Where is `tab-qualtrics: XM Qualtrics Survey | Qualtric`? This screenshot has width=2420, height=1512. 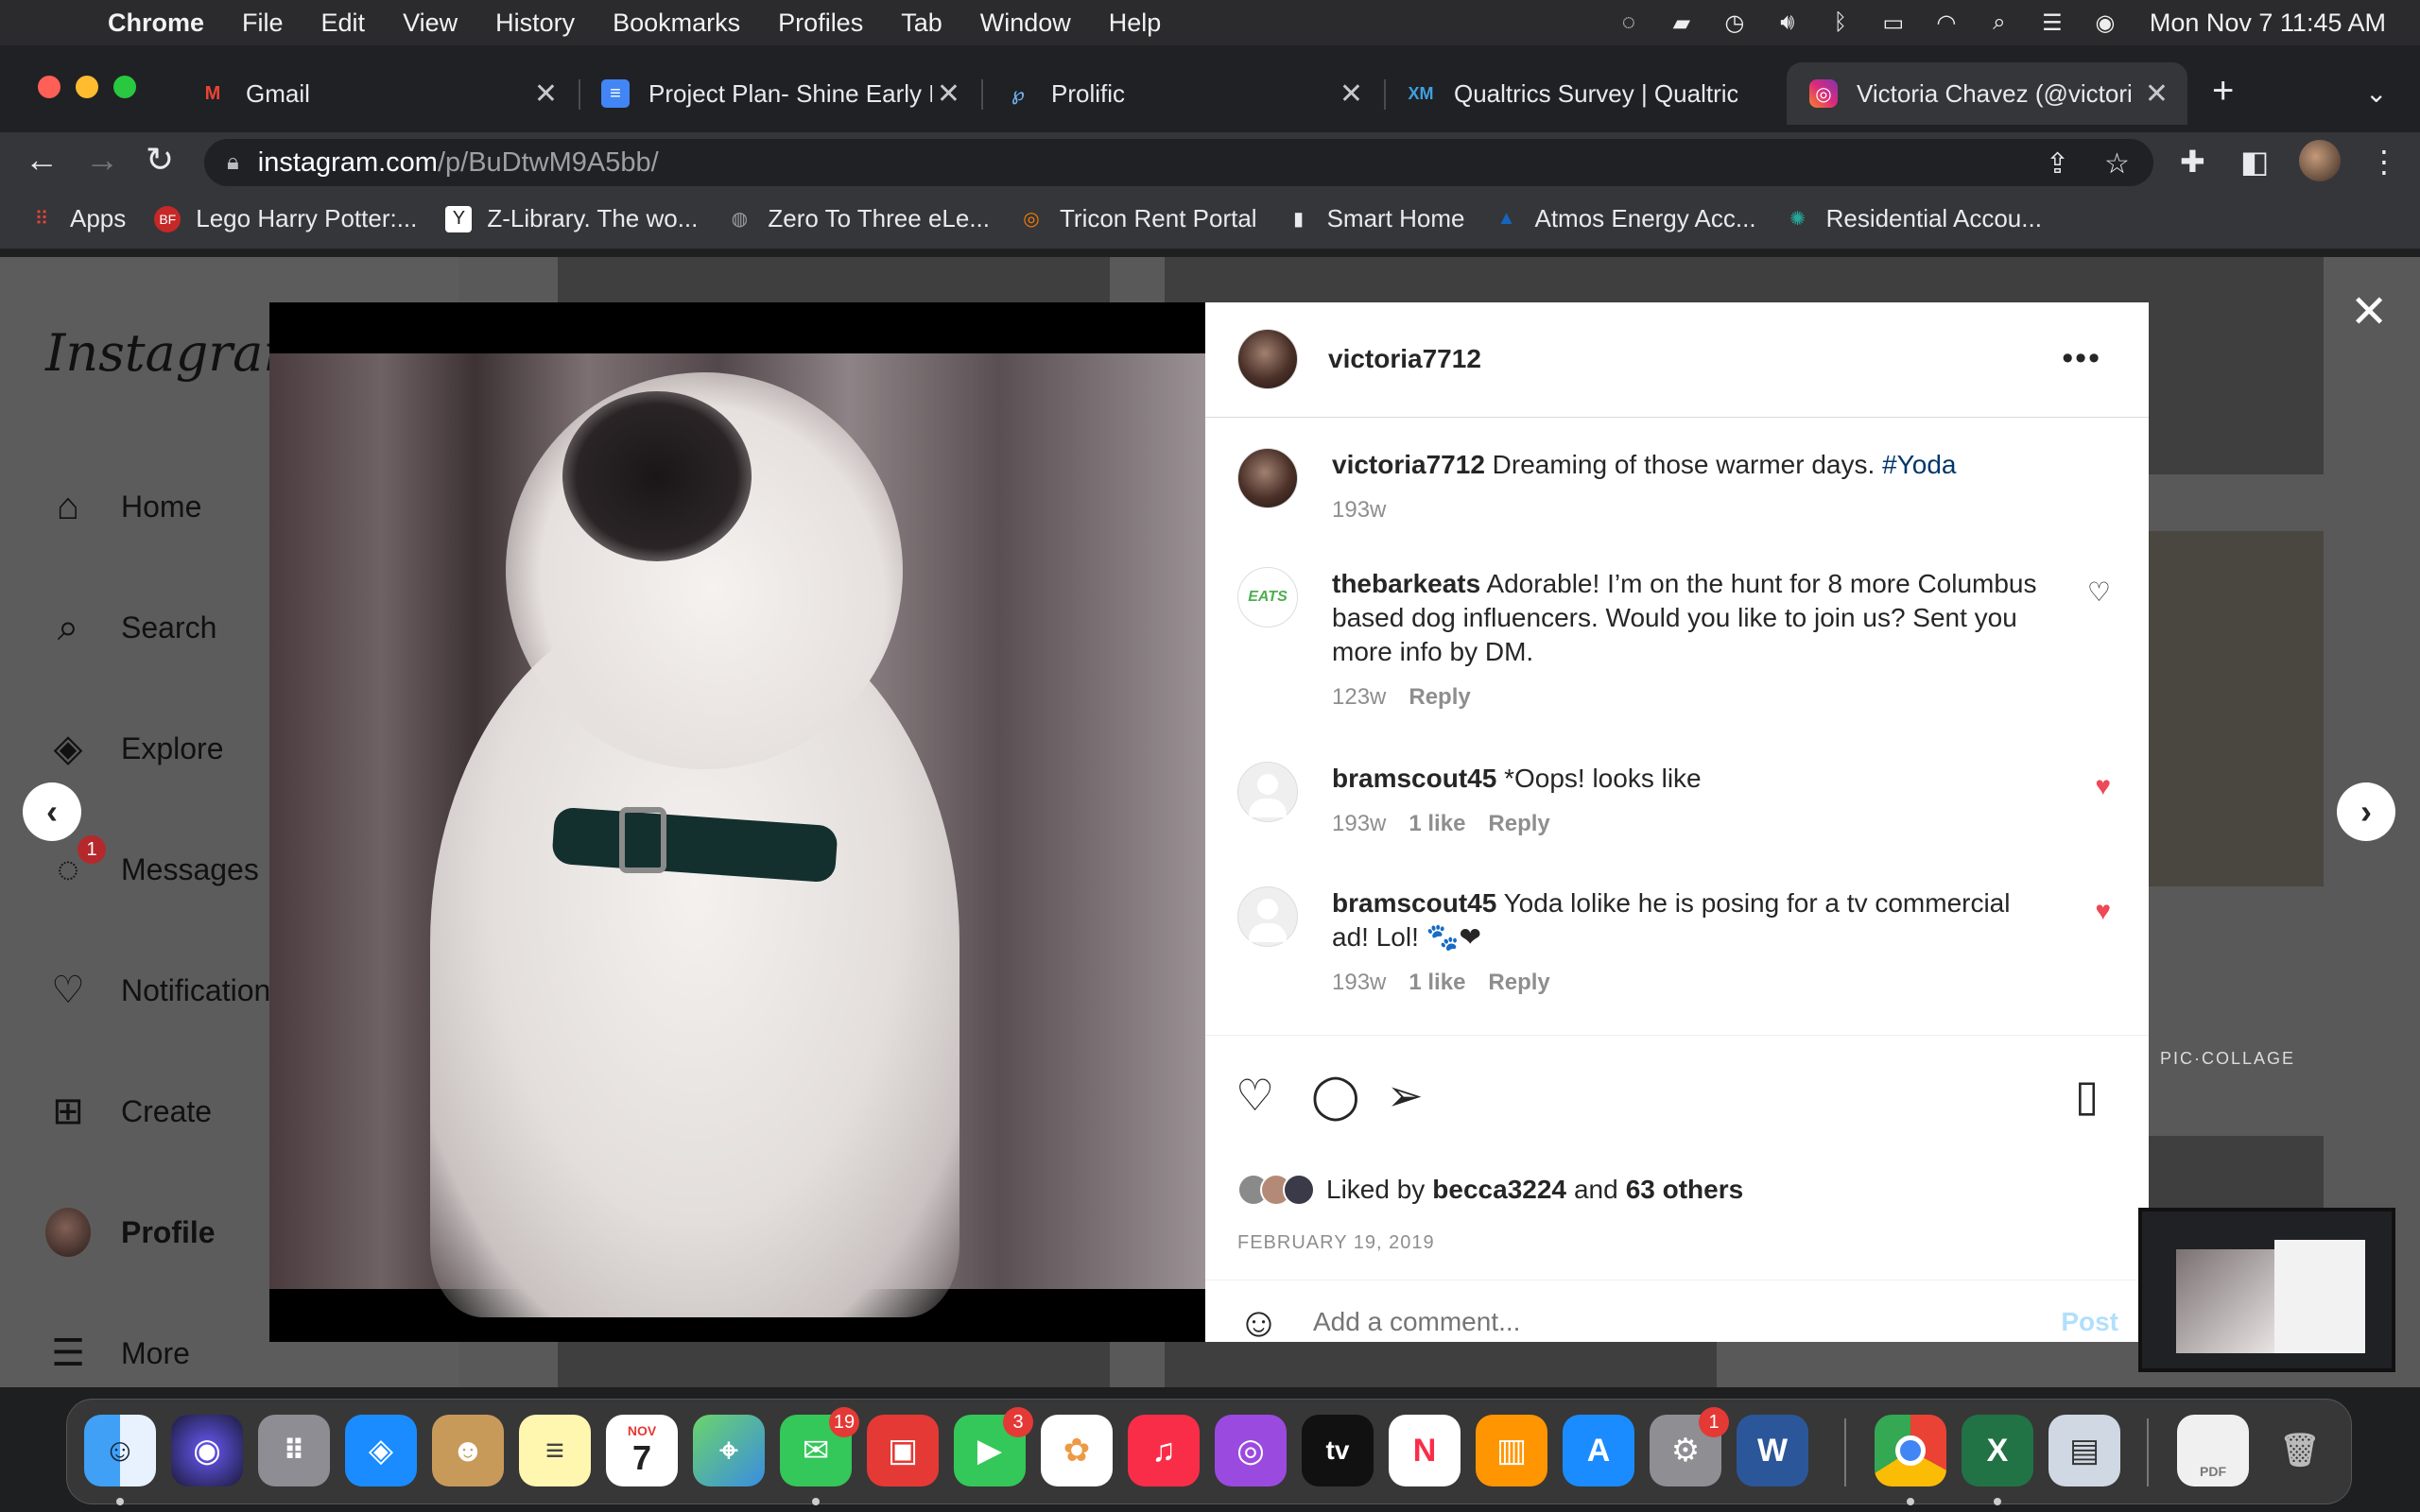 tab-qualtrics: XM Qualtrics Survey | Qualtric is located at coordinates (1587, 93).